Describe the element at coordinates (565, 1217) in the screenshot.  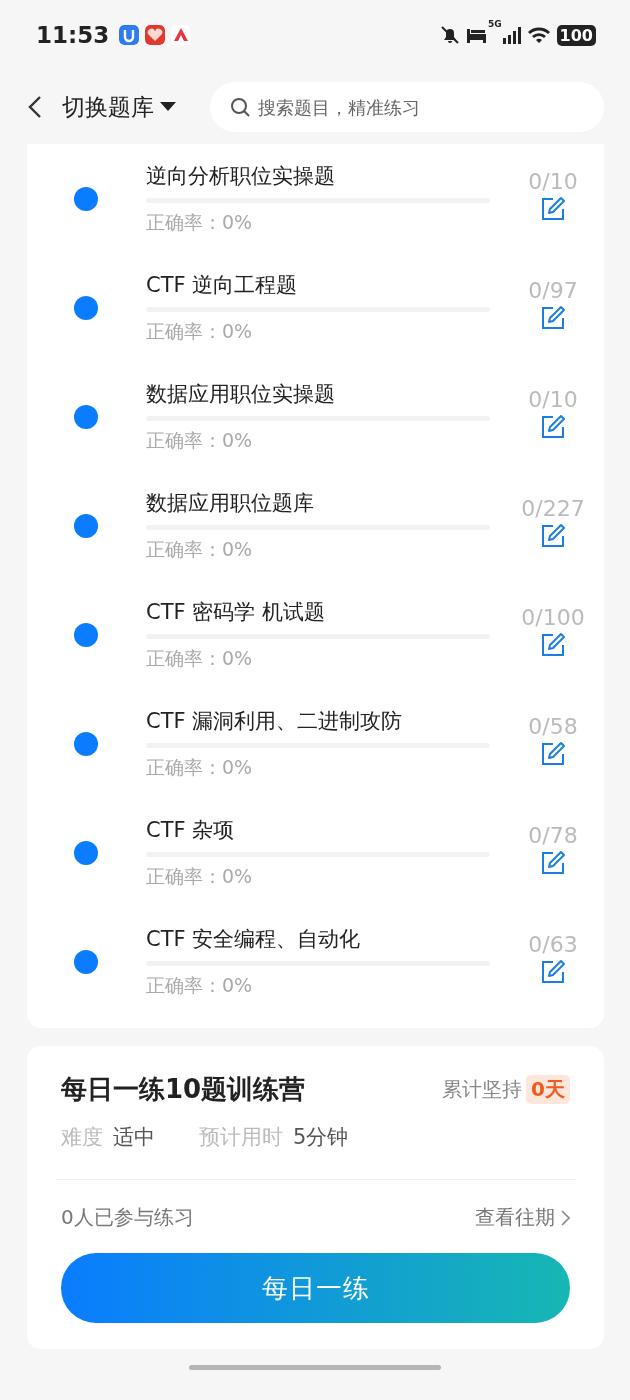
I see `chevron-right-icon` at that location.